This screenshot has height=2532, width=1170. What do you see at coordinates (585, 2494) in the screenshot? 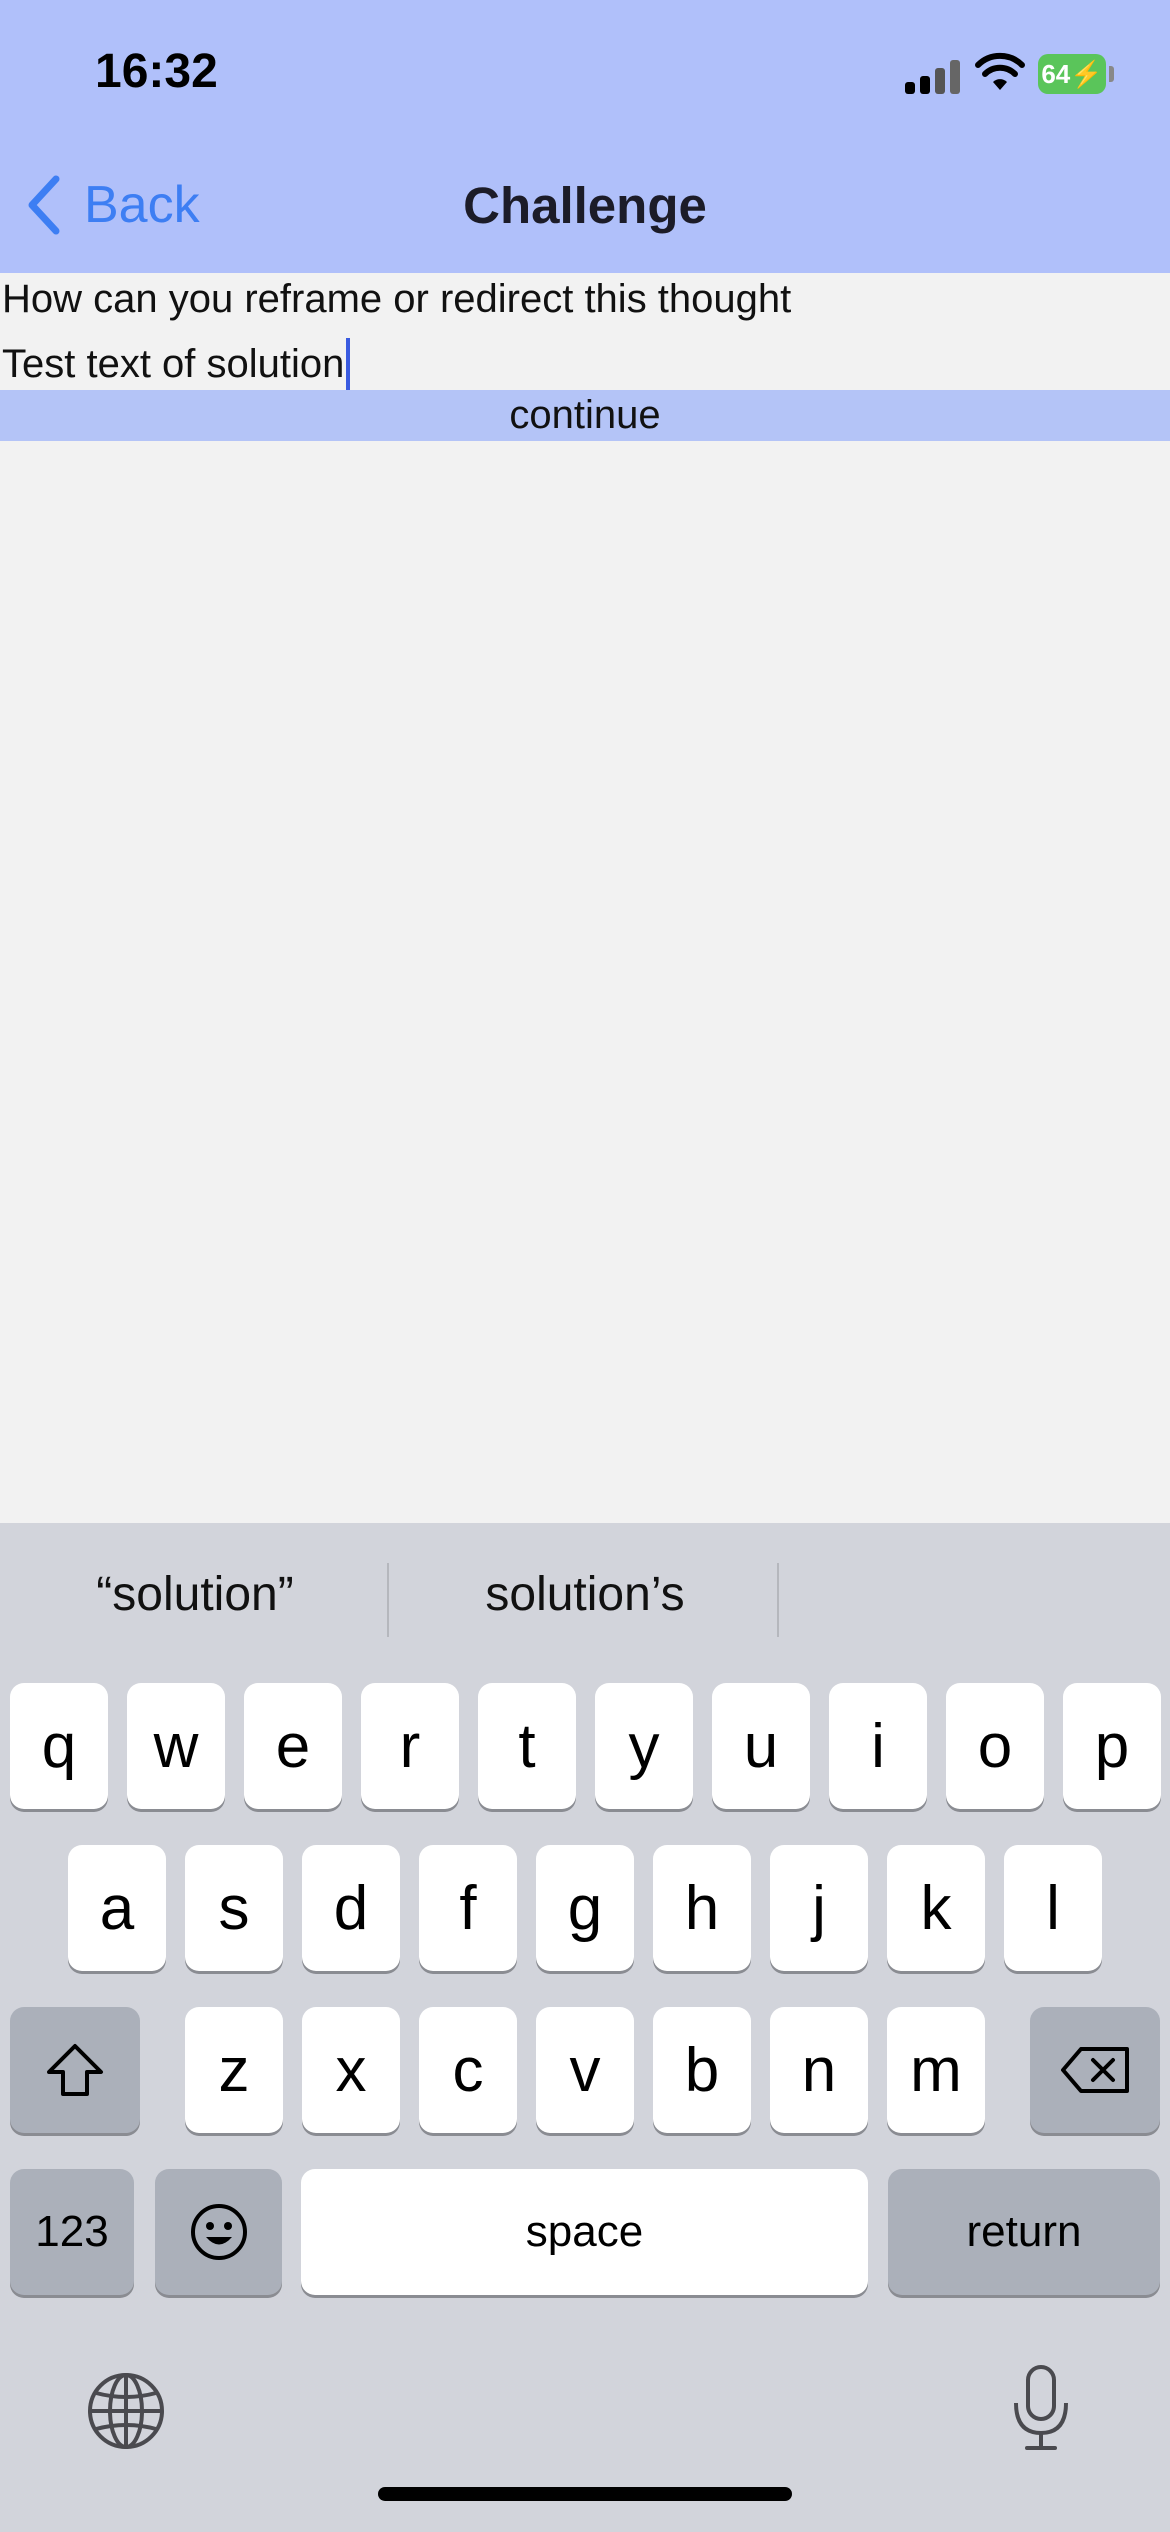
I see `home-indicator` at bounding box center [585, 2494].